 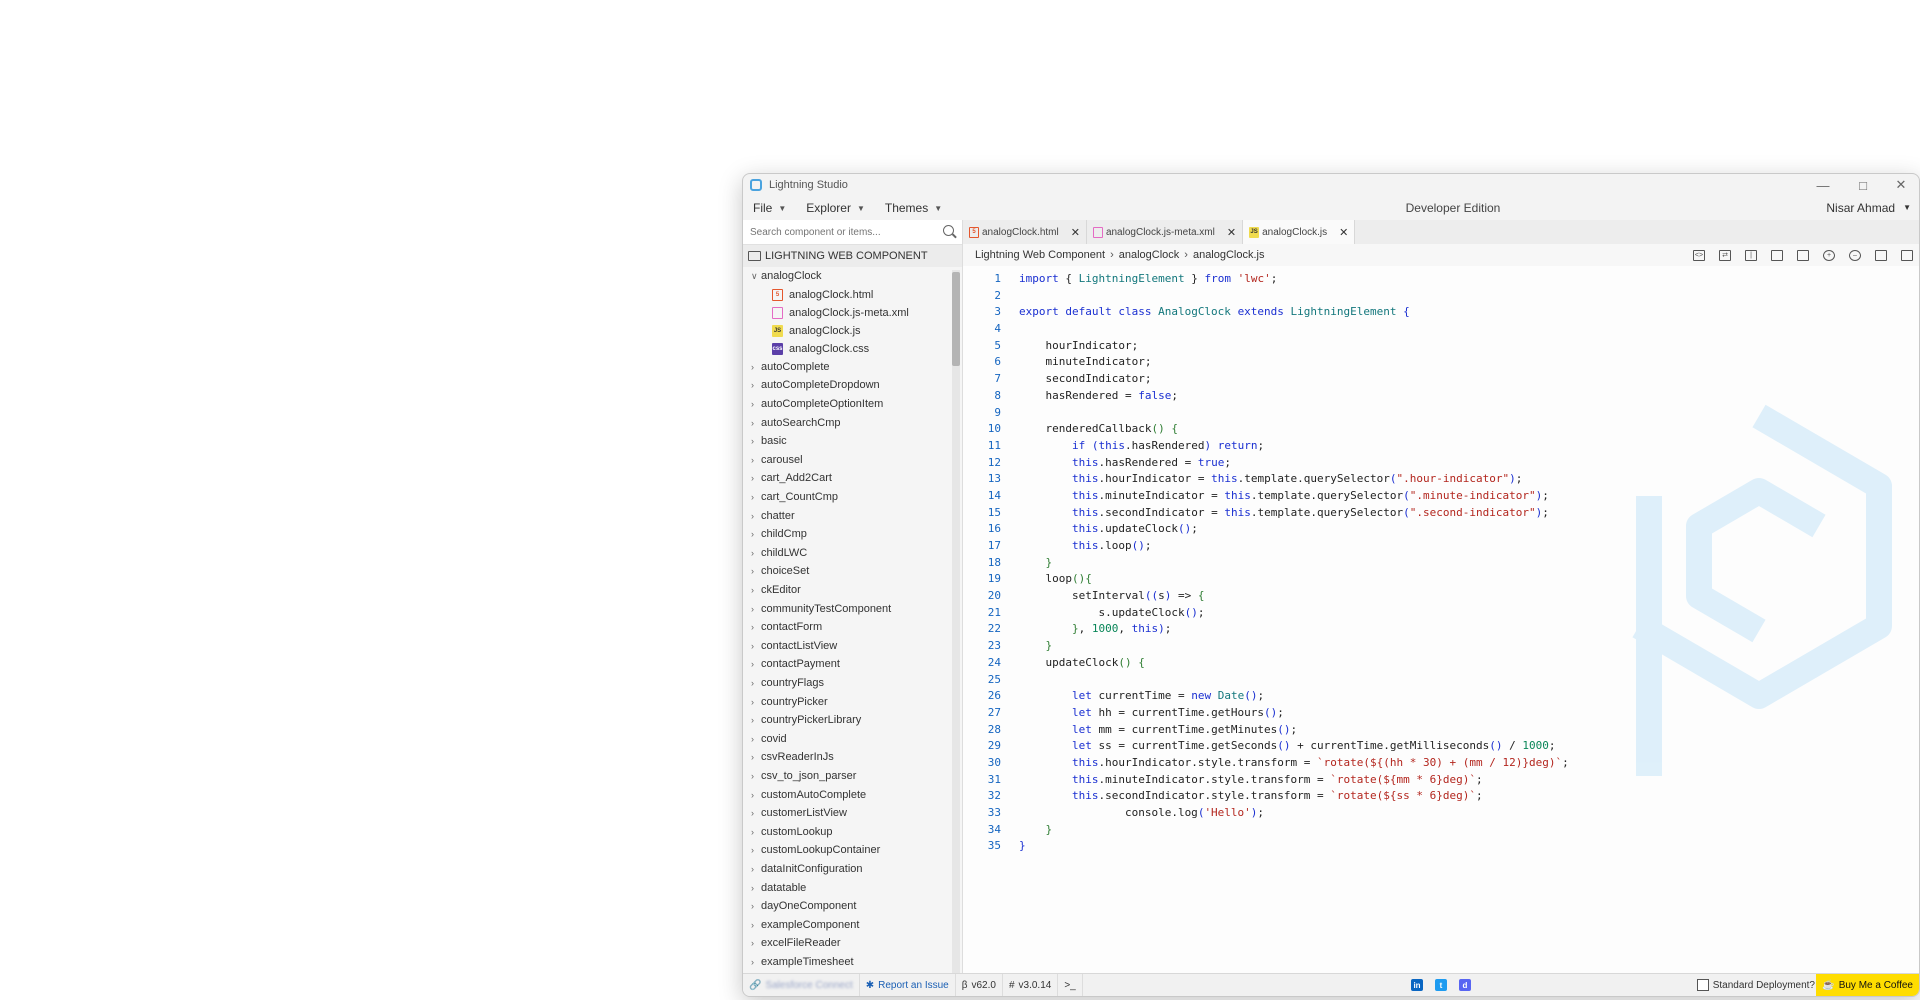 I want to click on tree-folder: › datatable, so click(x=852, y=887).